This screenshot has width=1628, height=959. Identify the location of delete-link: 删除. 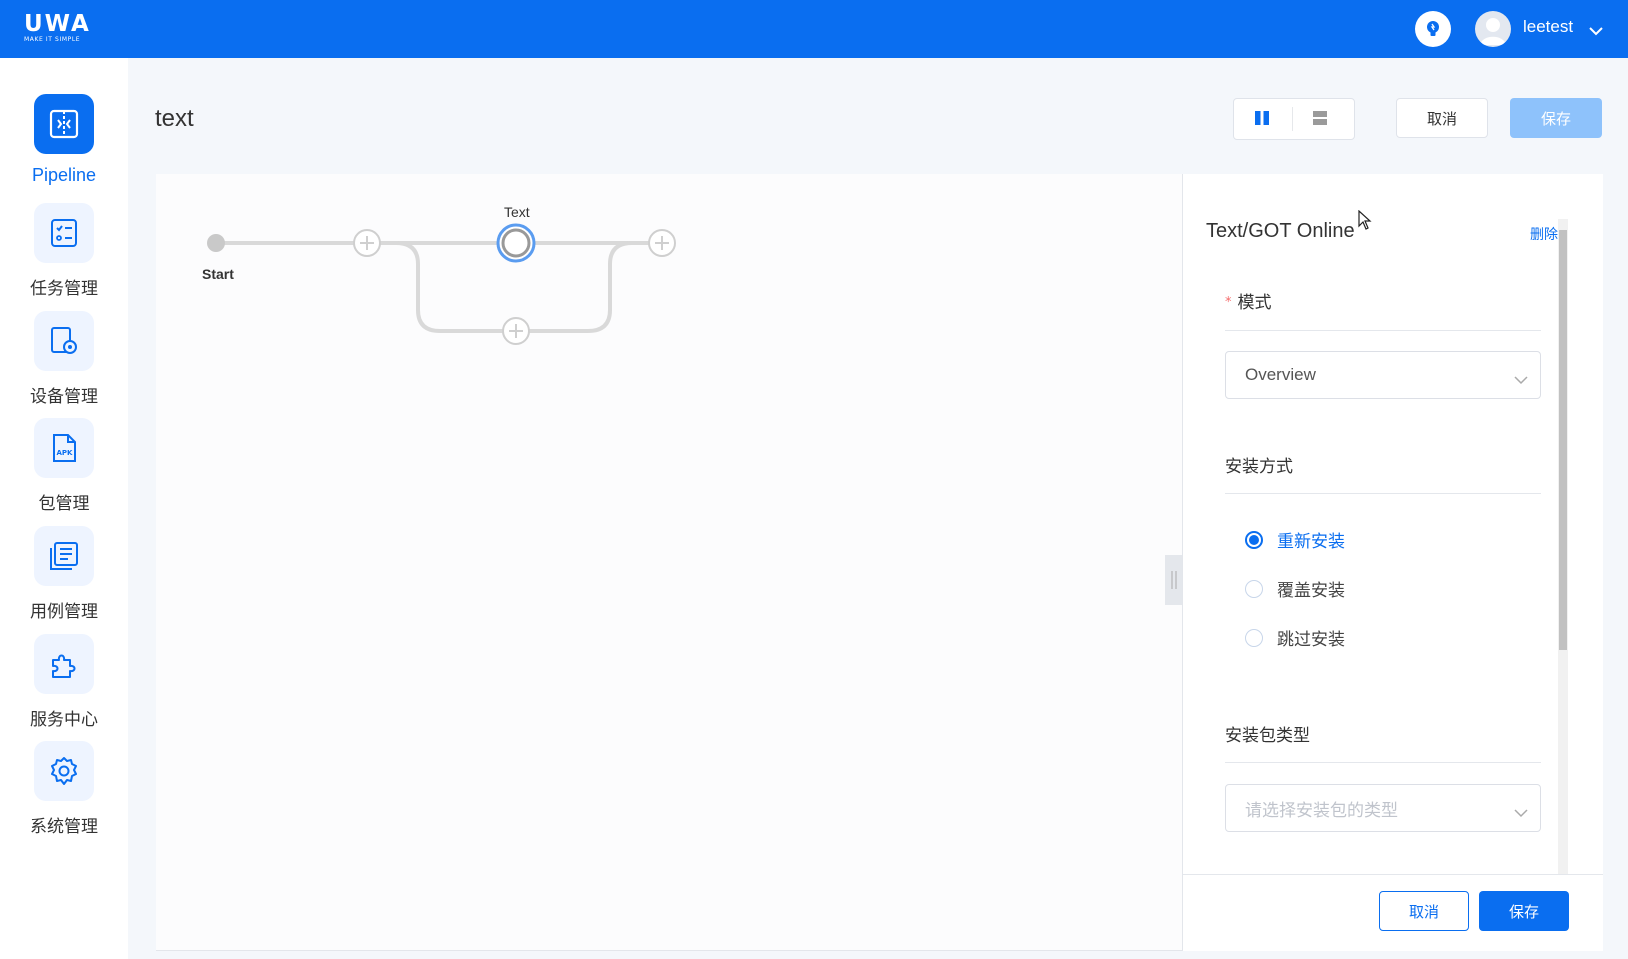
(1544, 234).